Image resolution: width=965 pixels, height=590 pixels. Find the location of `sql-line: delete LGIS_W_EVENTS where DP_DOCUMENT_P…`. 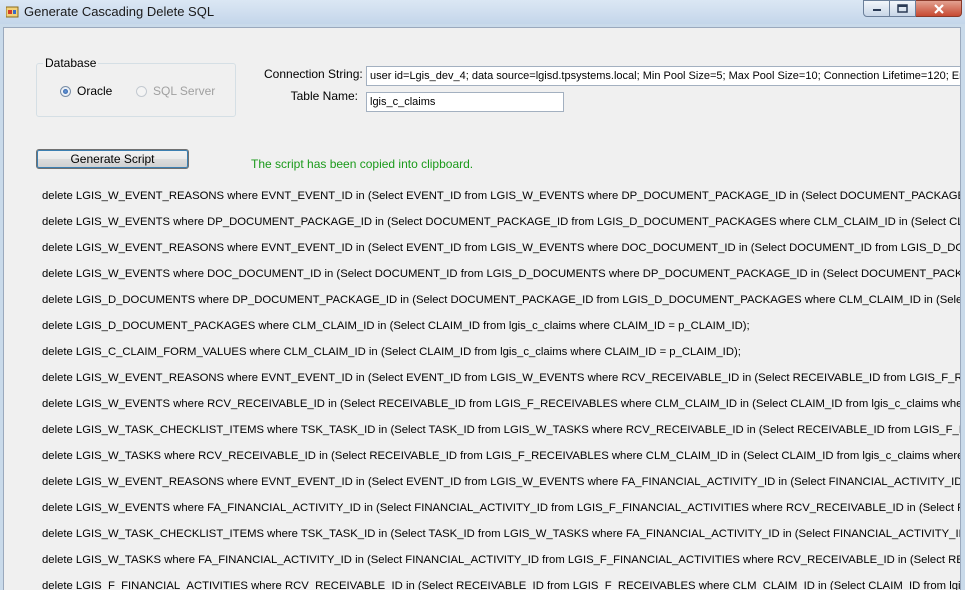

sql-line: delete LGIS_W_EVENTS where DP_DOCUMENT_P… is located at coordinates (501, 222).